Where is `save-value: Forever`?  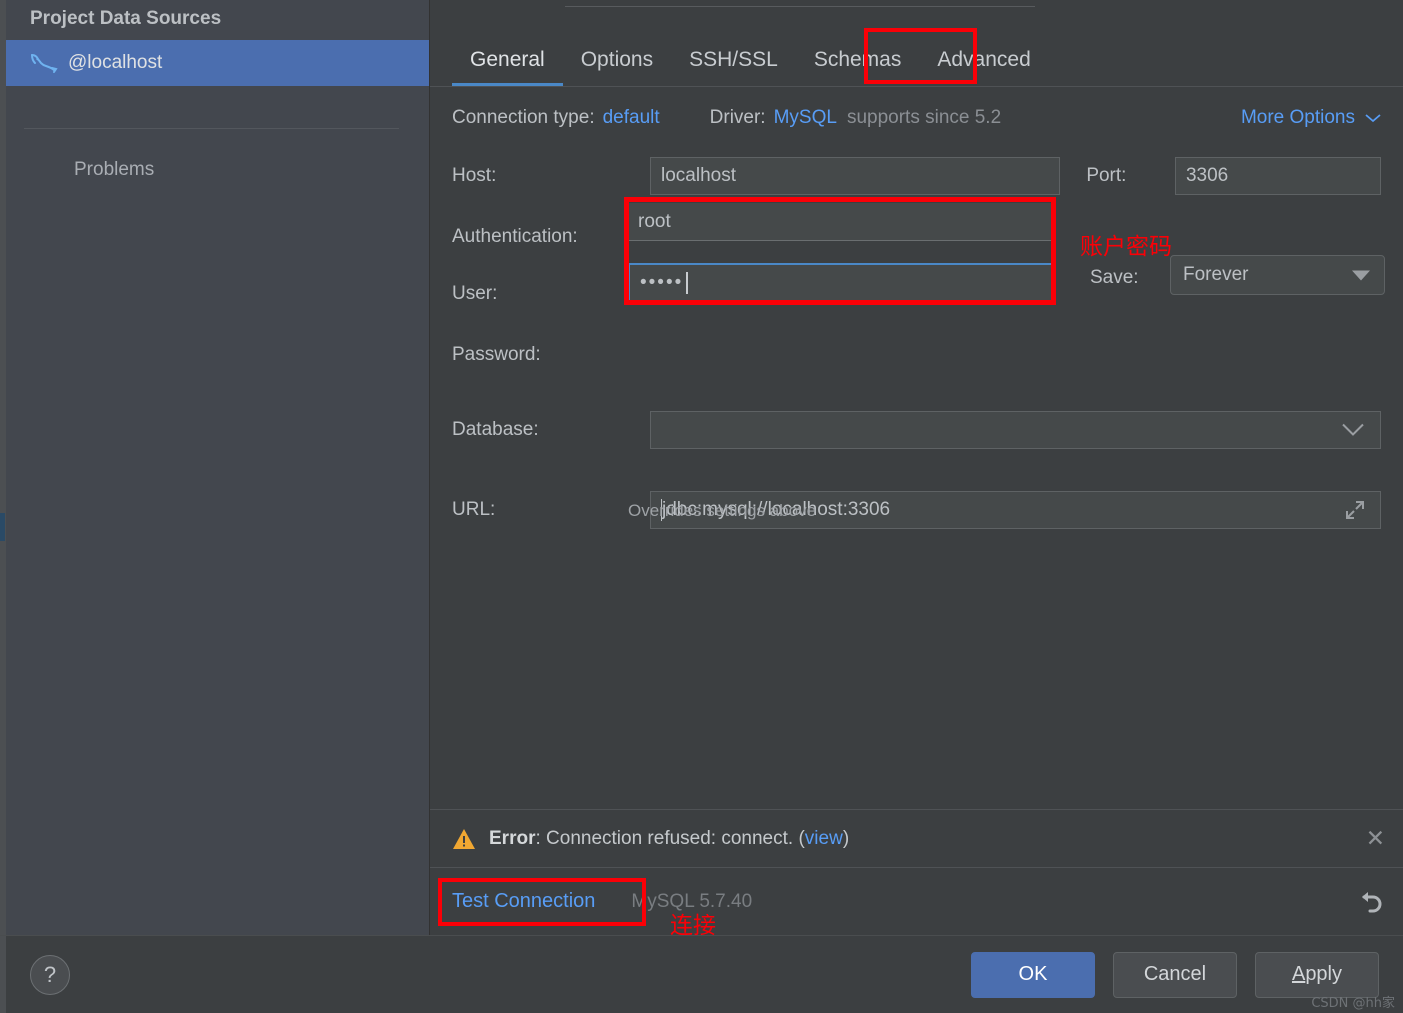
save-value: Forever is located at coordinates (1216, 274).